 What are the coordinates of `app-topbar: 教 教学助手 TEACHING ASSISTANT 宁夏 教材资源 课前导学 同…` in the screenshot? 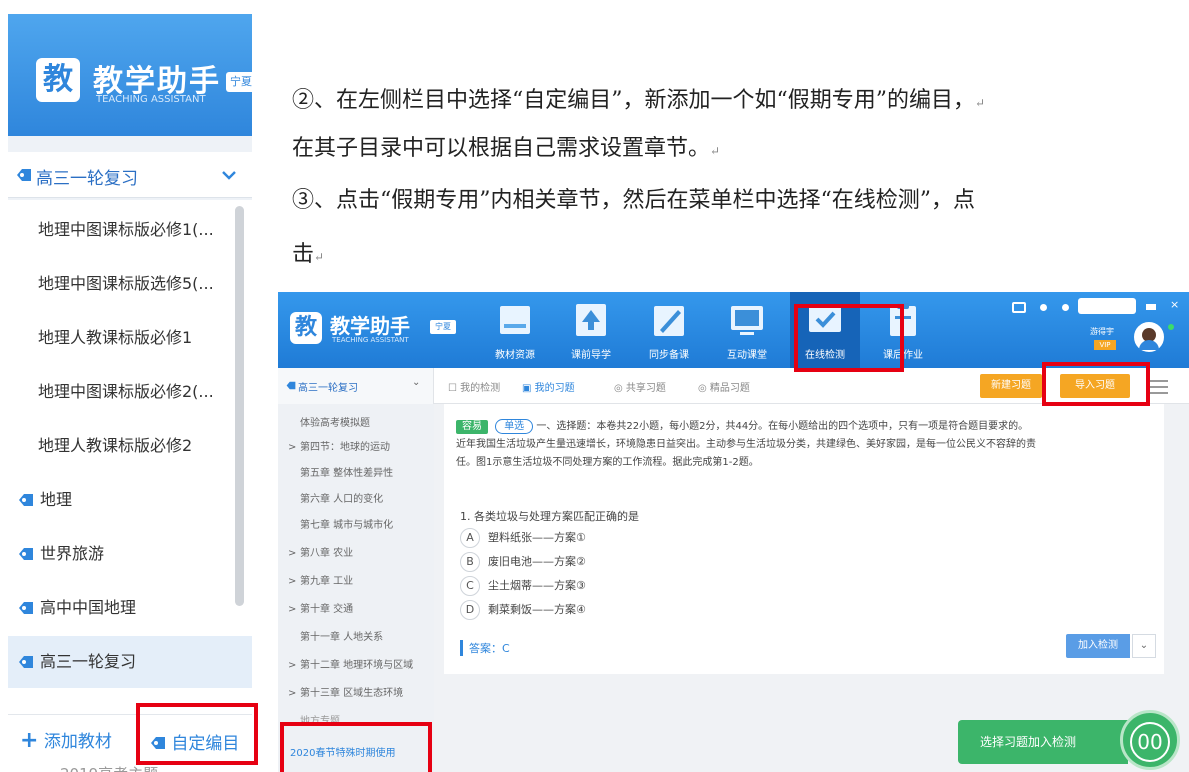 It's located at (733, 330).